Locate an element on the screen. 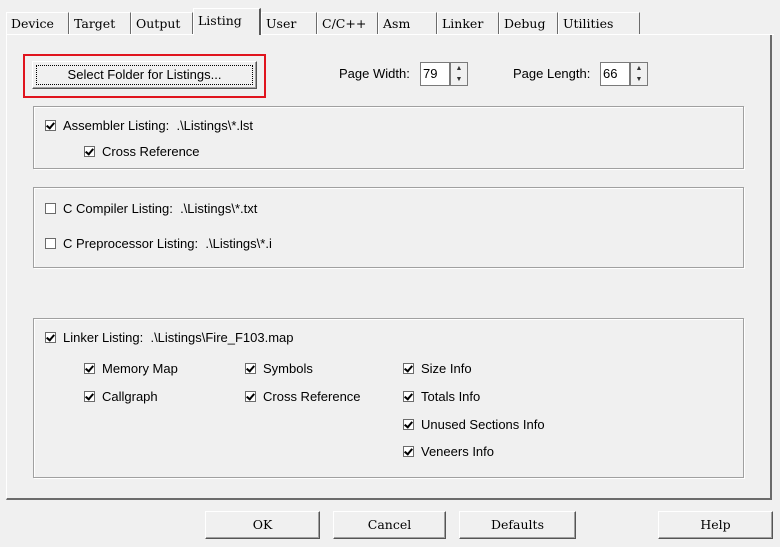 The image size is (780, 547). callgraph-checkbox: Callgraph is located at coordinates (121, 396).